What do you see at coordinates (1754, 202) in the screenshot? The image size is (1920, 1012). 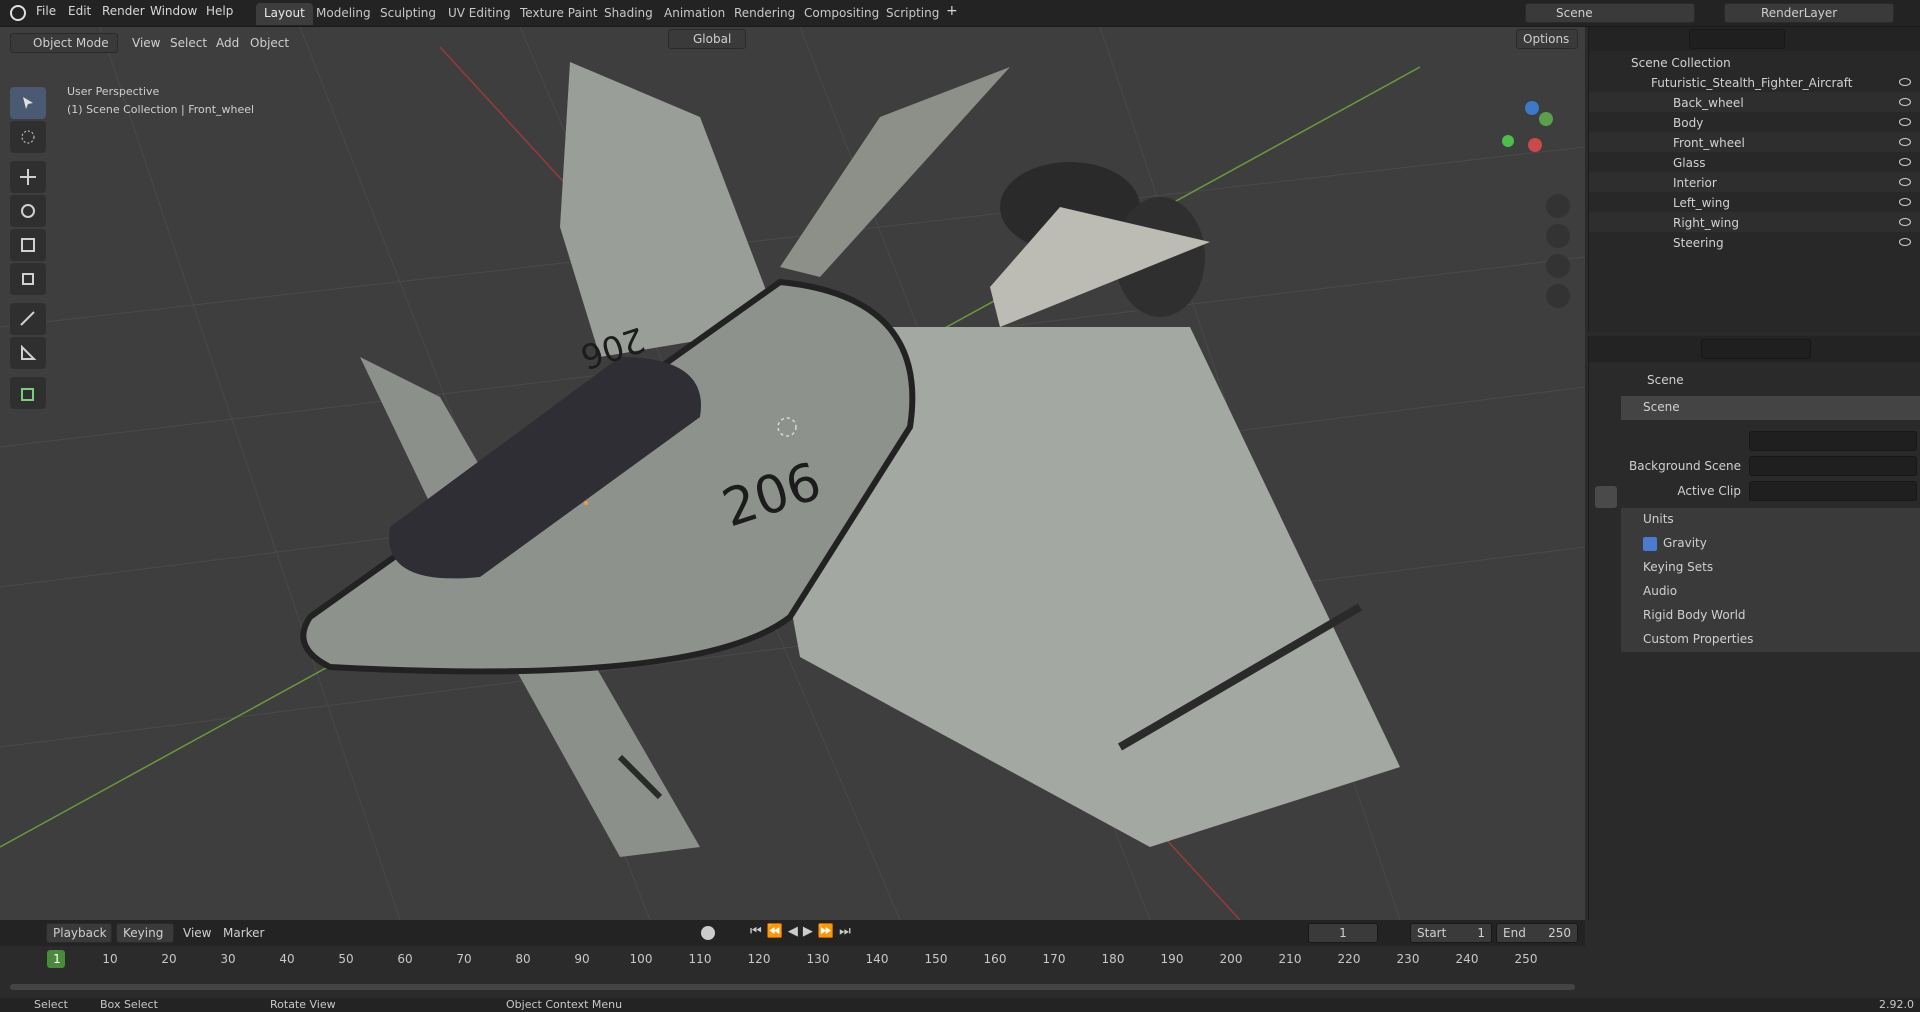 I see `outliner-item-left-wing: Left_wing` at bounding box center [1754, 202].